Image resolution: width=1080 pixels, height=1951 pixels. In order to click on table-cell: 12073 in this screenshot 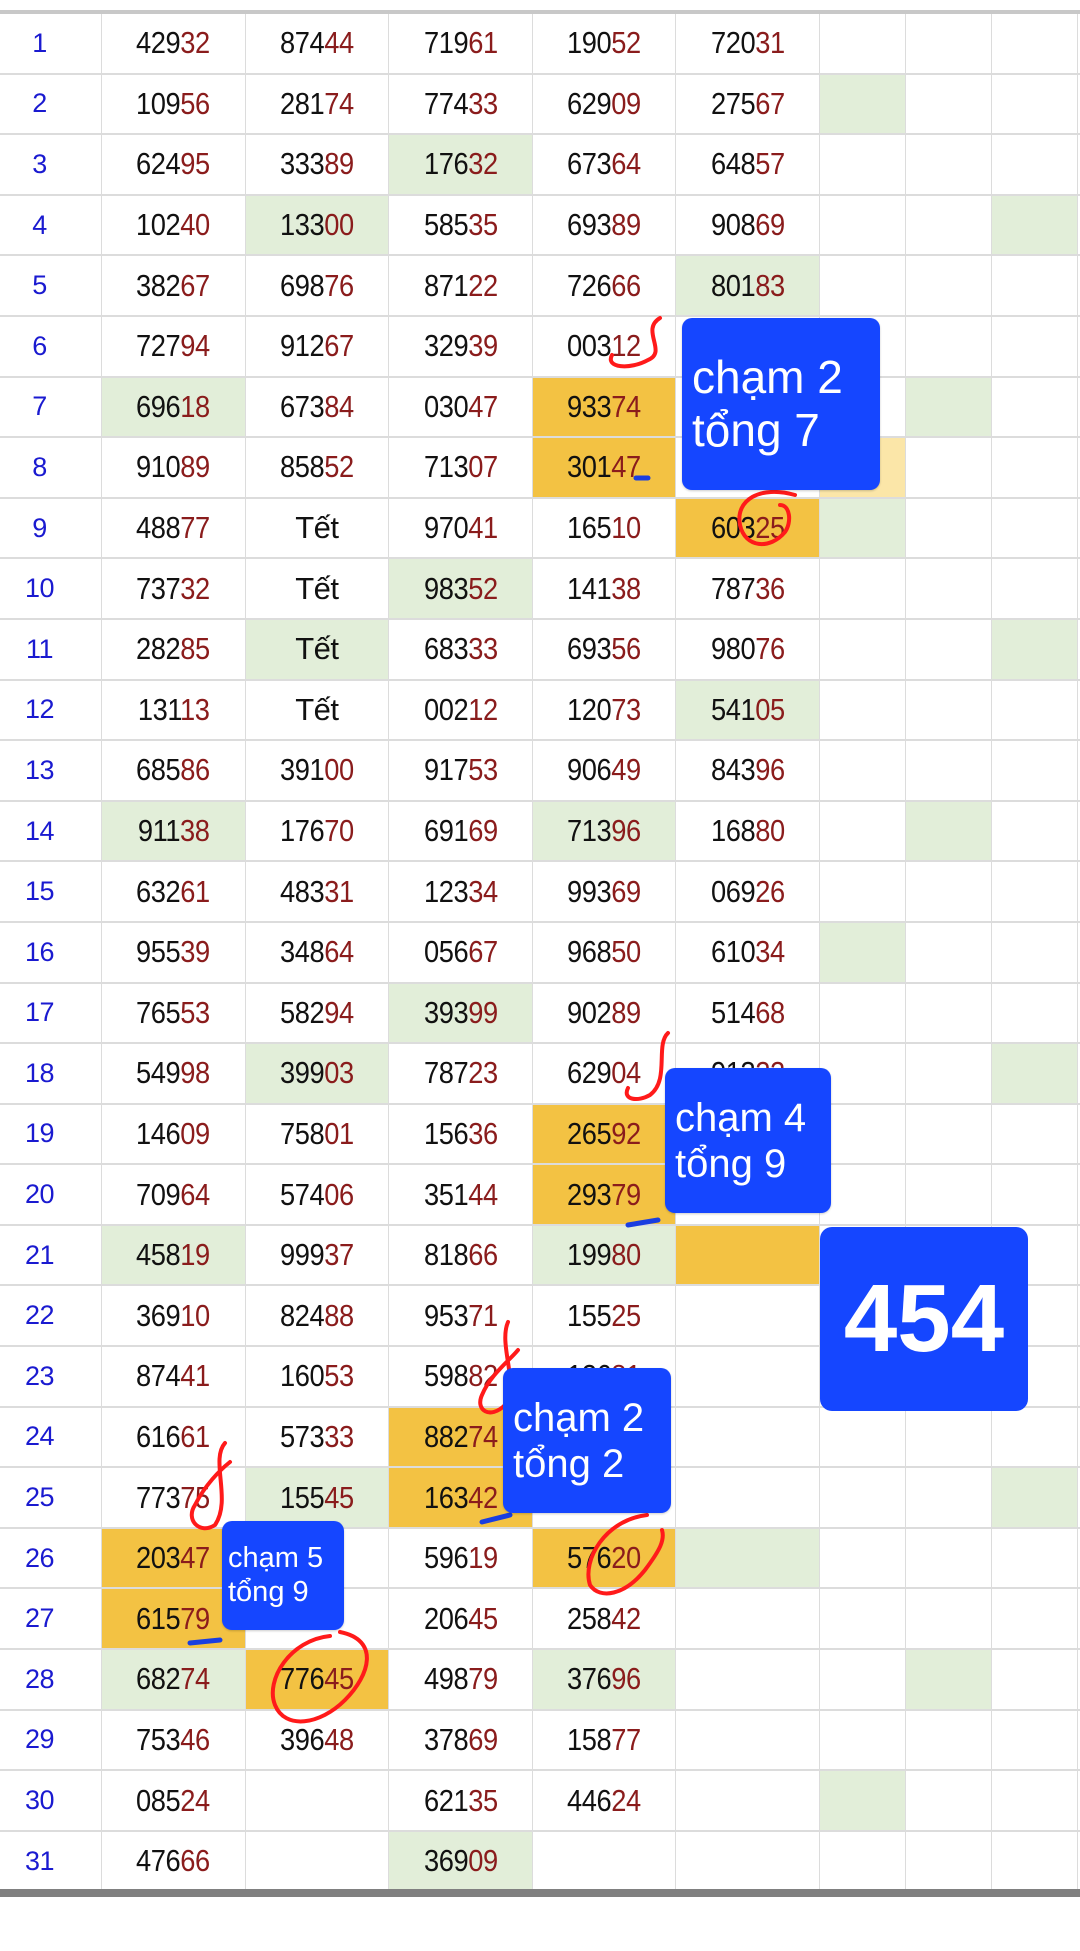, I will do `click(605, 710)`.